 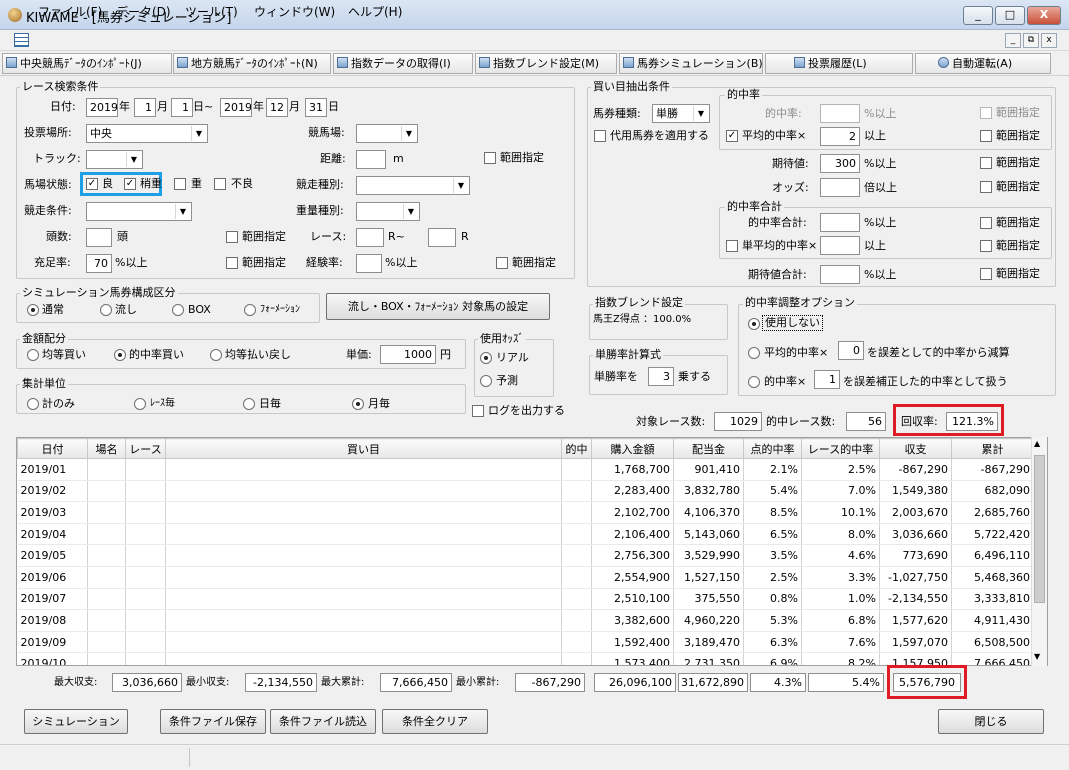 What do you see at coordinates (754, 382) in the screenshot?
I see `adjust-correct-radio` at bounding box center [754, 382].